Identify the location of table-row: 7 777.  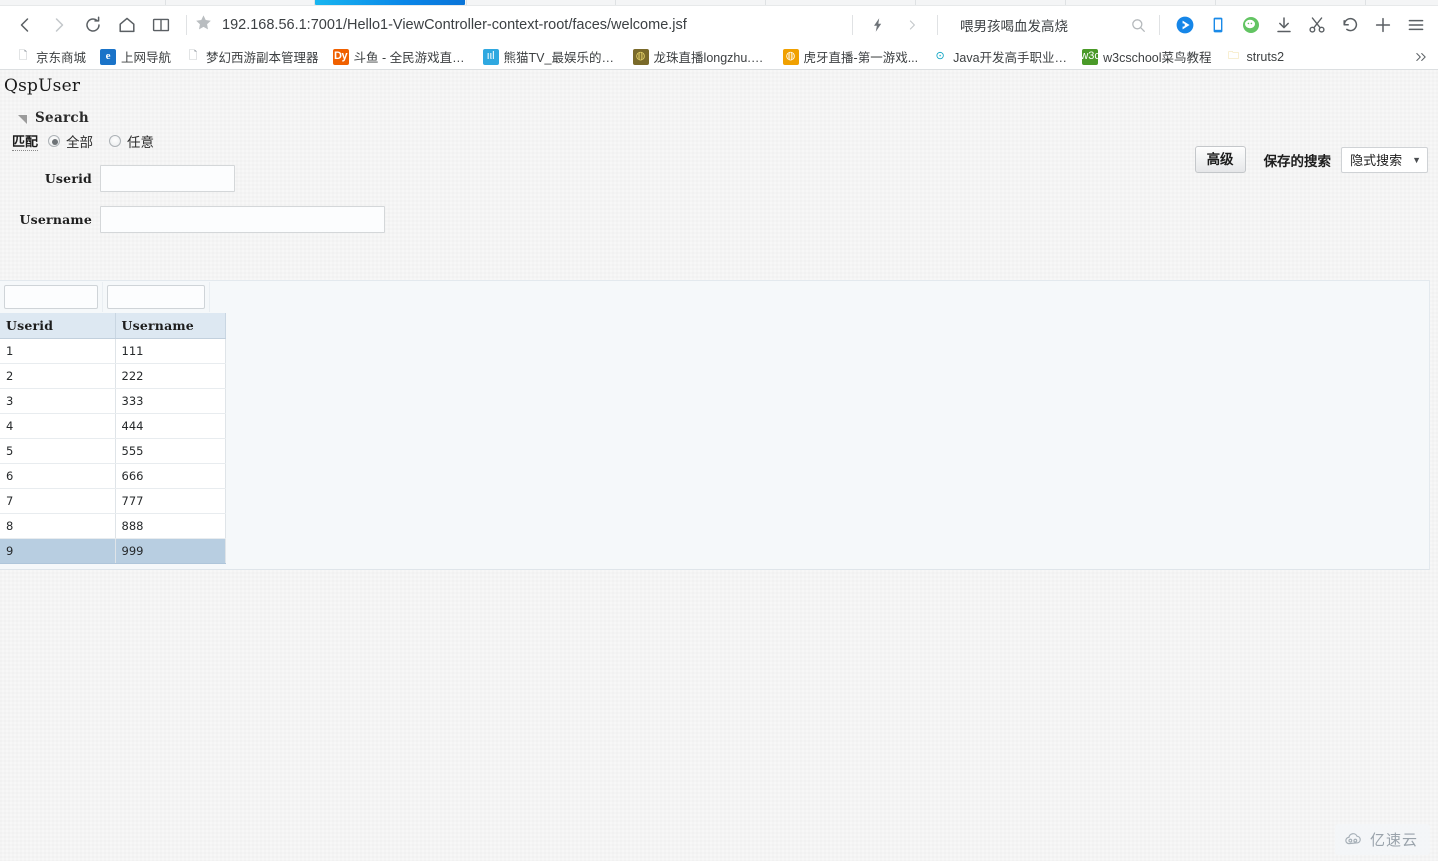
(113, 501).